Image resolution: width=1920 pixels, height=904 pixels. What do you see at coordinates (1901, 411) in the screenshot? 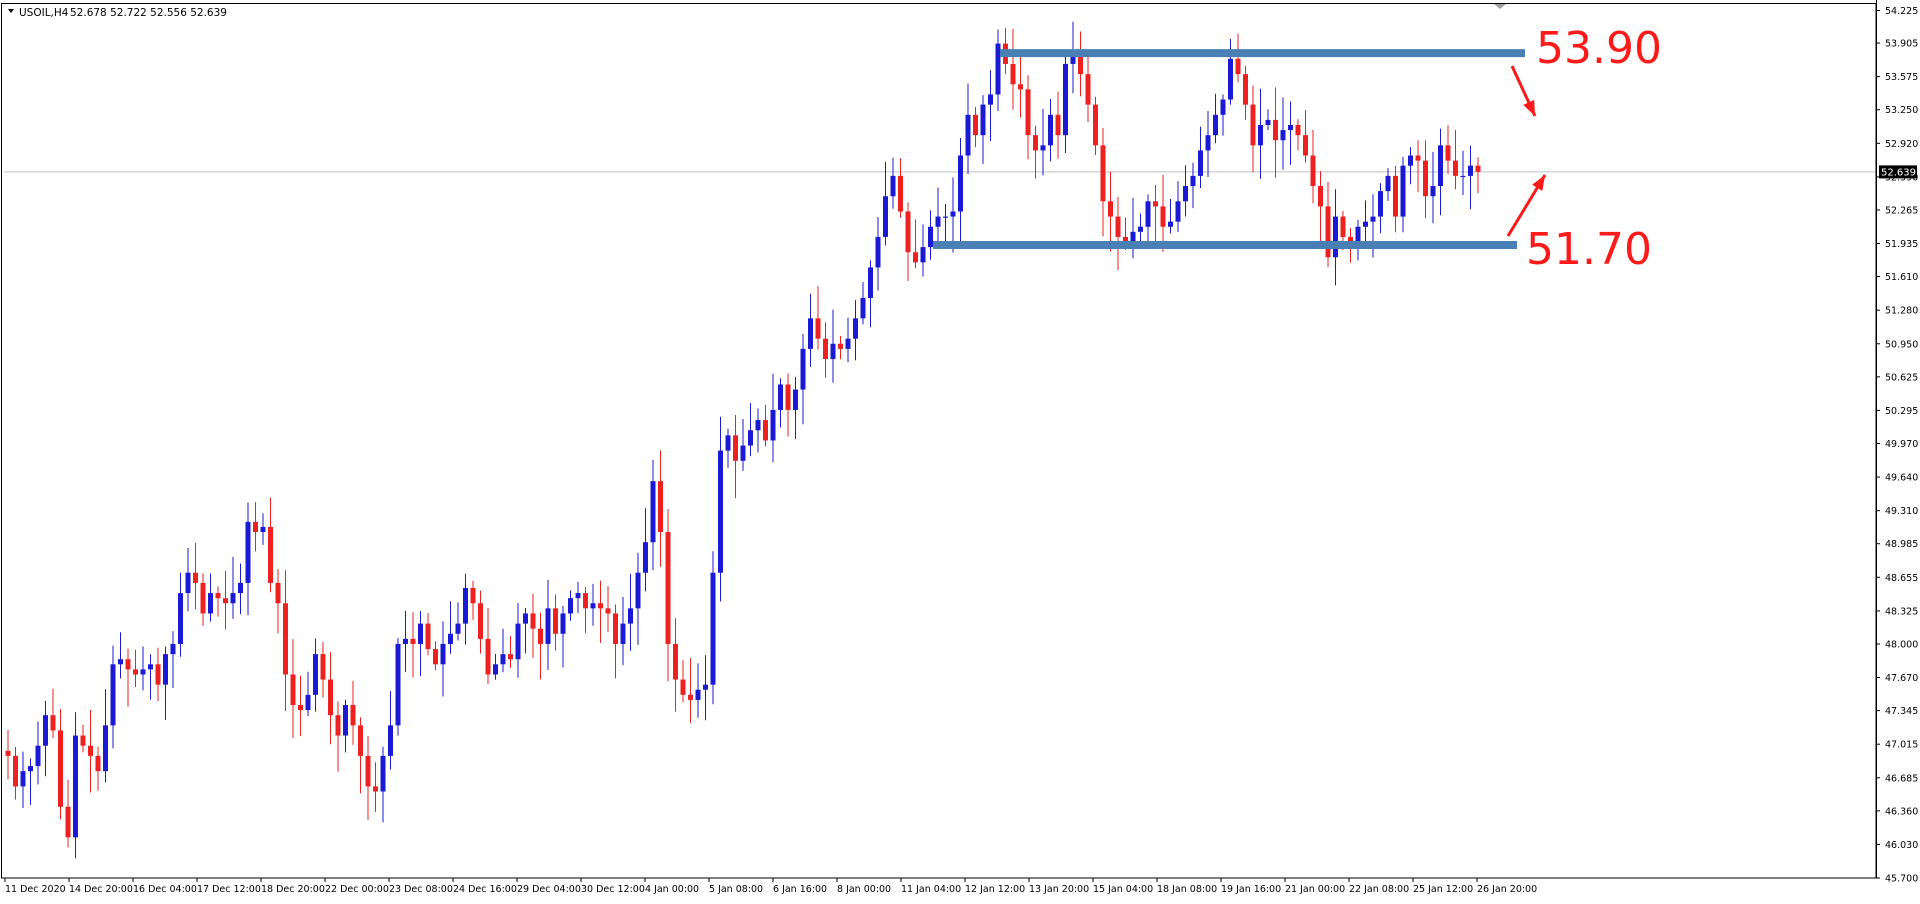
I see `y-tick-label: 50.295` at bounding box center [1901, 411].